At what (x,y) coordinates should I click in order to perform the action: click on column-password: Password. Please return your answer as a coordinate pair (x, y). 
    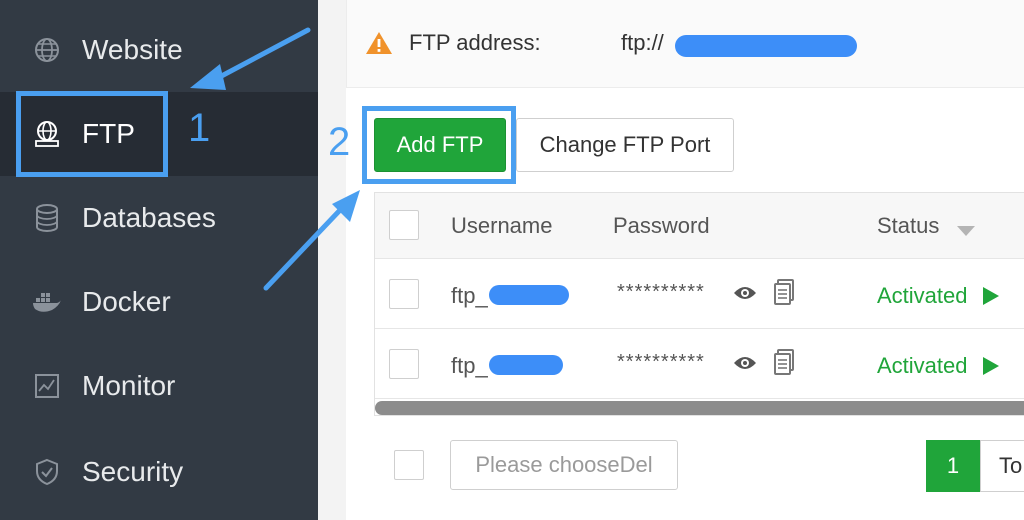
    Looking at the image, I should click on (661, 226).